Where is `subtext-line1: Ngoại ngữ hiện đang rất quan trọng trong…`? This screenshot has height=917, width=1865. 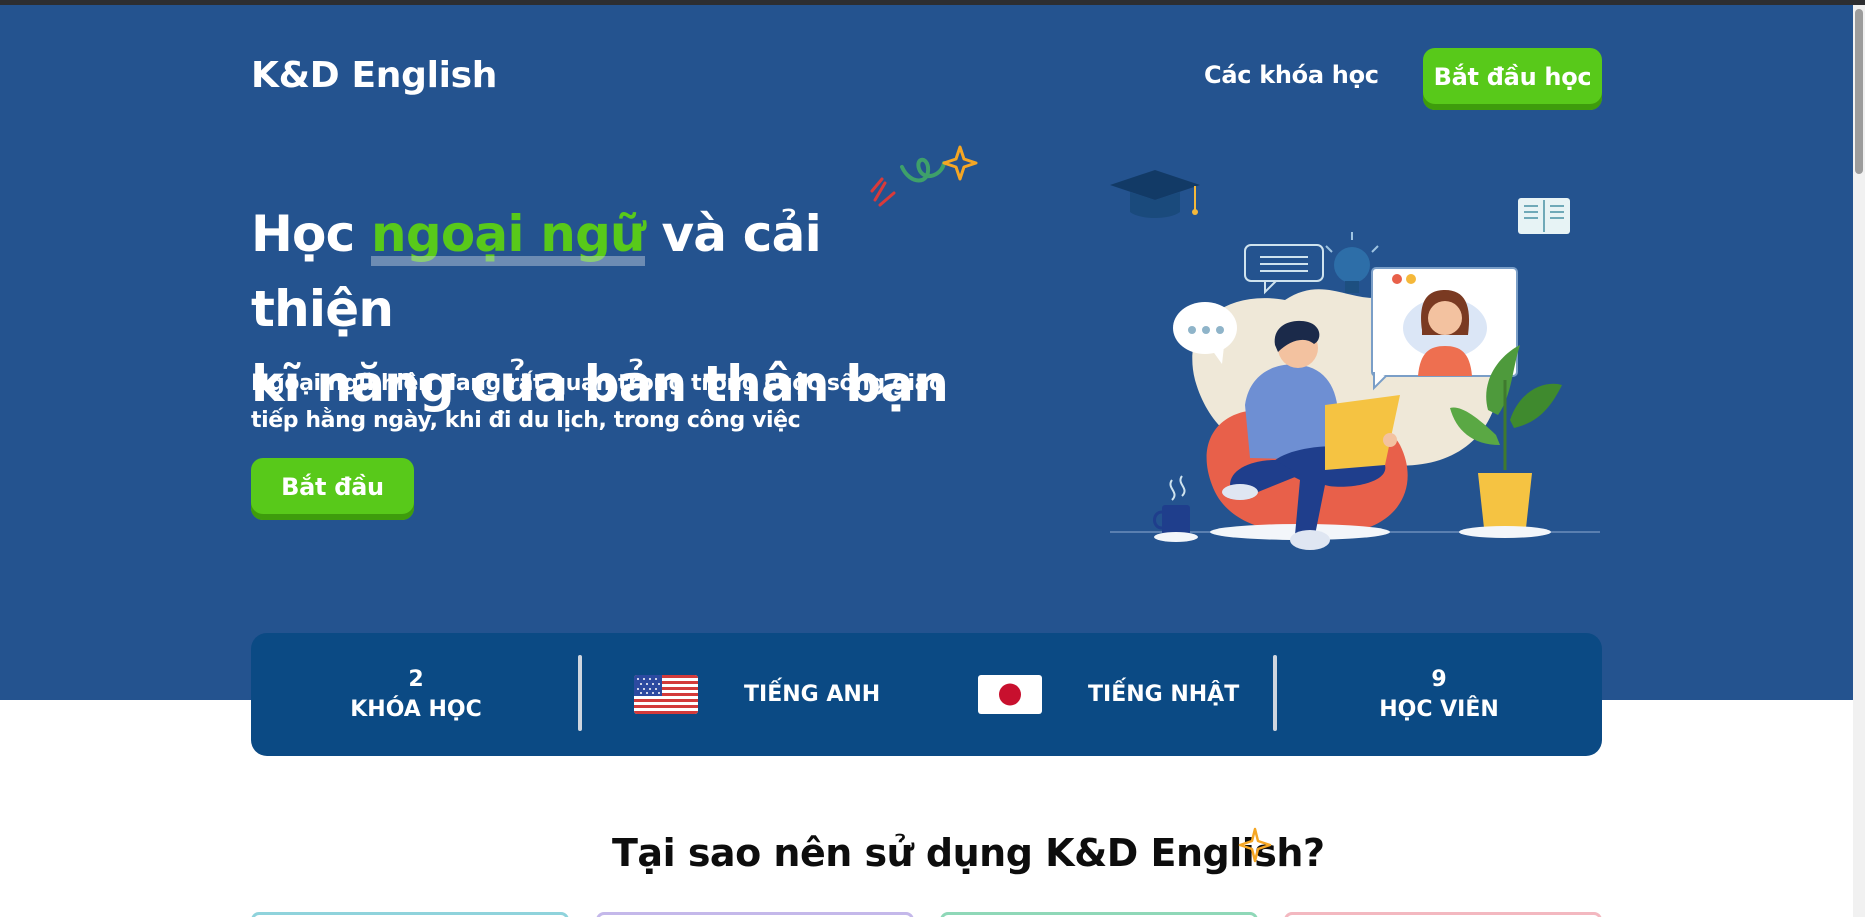 subtext-line1: Ngoại ngữ hiện đang rất quan trọng trong… is located at coordinates (597, 383).